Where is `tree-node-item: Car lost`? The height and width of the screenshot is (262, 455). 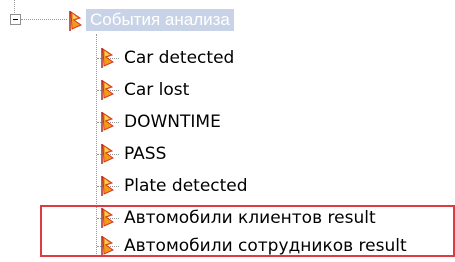 tree-node-item: Car lost is located at coordinates (227, 90).